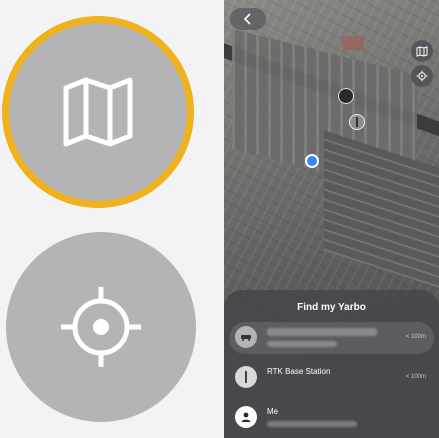 The image size is (439, 438). I want to click on rtk-station-marker, so click(357, 122).